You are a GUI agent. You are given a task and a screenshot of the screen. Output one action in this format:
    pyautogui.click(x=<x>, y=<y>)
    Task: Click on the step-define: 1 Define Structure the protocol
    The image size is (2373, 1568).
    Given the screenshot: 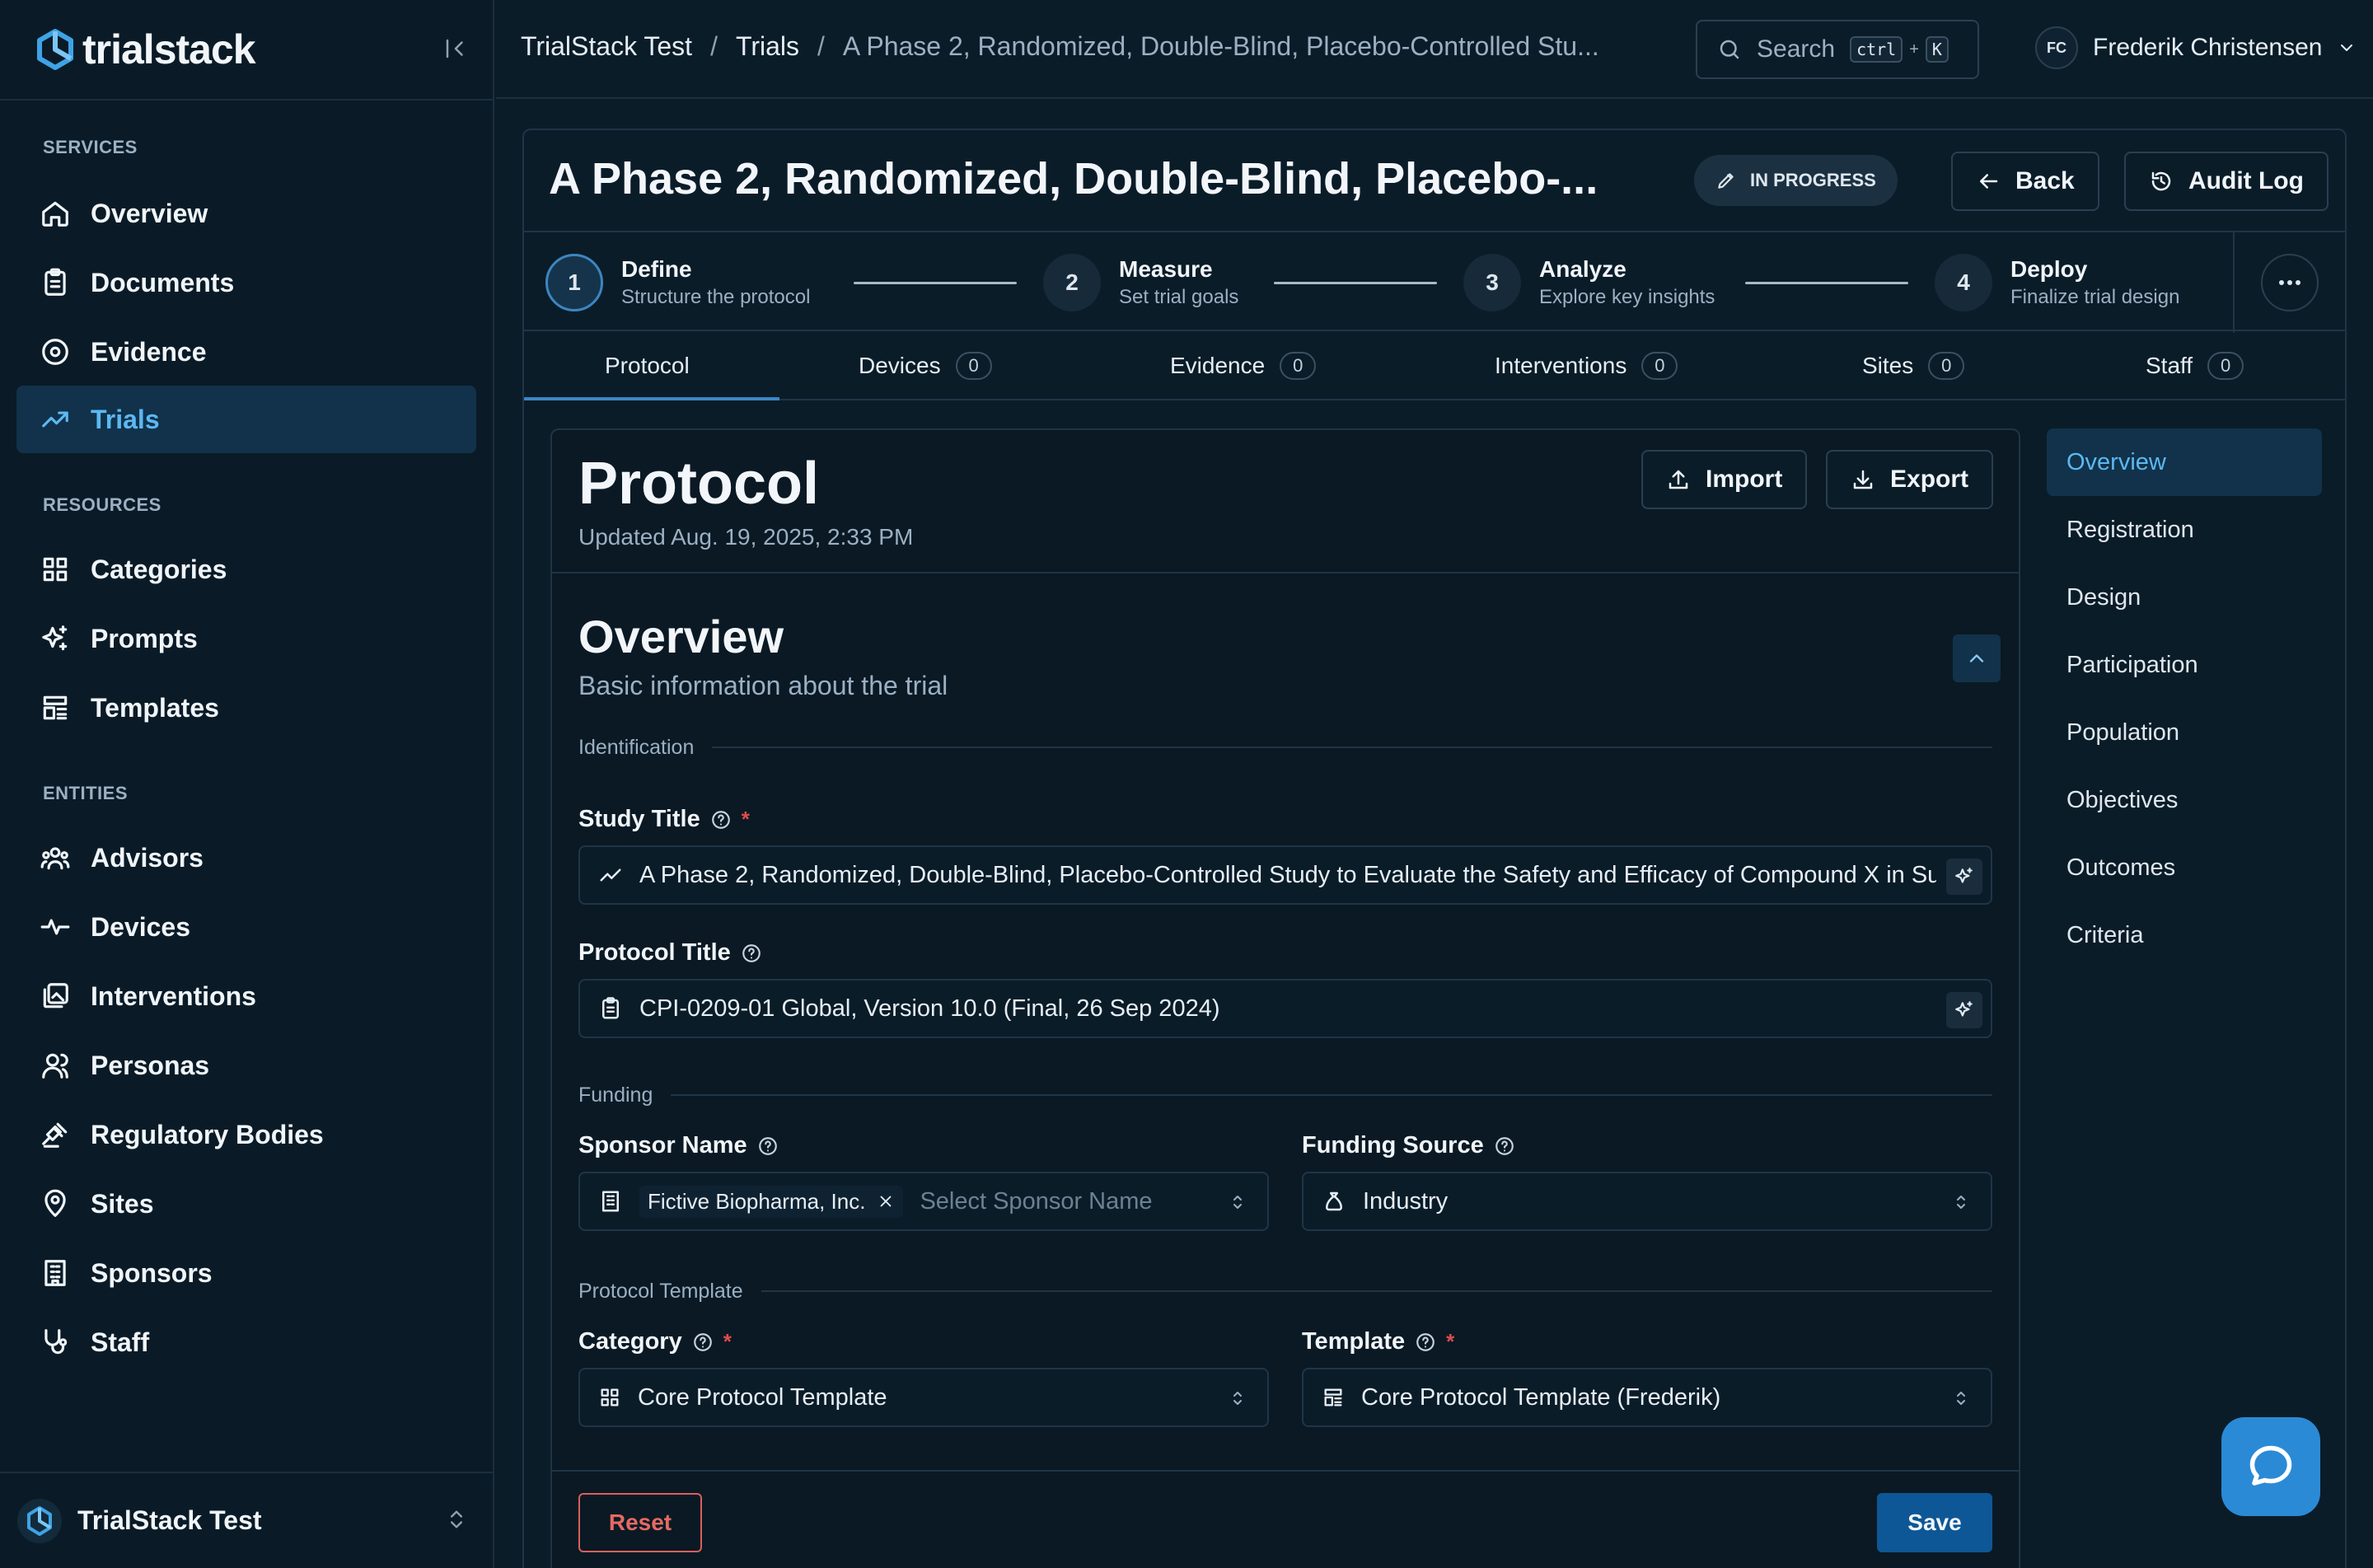 What is the action you would take?
    pyautogui.click(x=677, y=282)
    